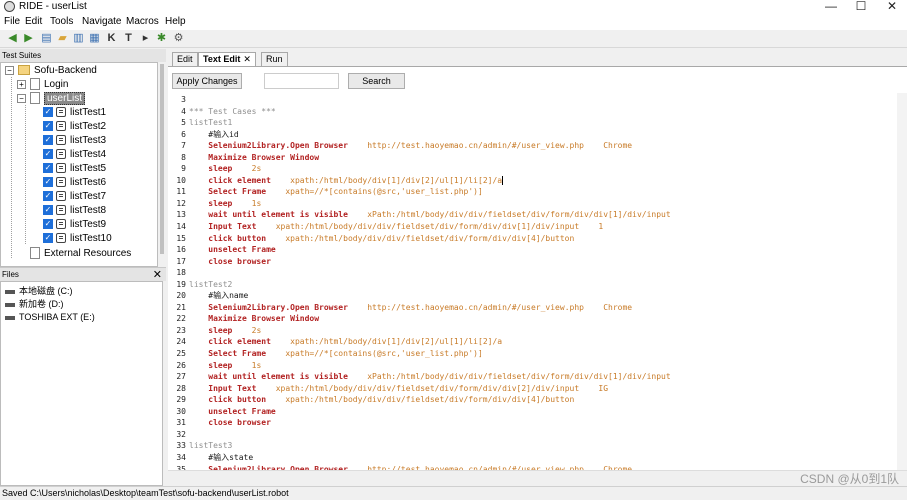 Image resolution: width=907 pixels, height=500 pixels. I want to click on tree-item-test: ✓ listTest9, so click(74, 225).